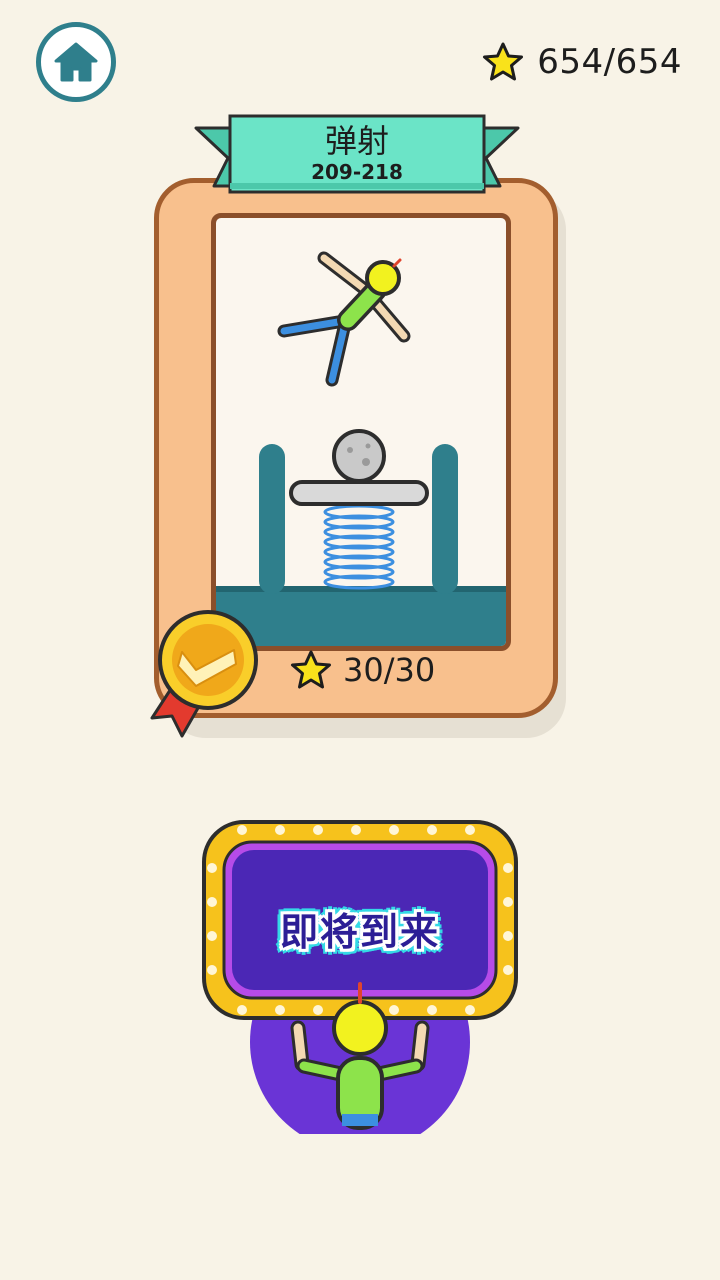 Image resolution: width=720 pixels, height=1280 pixels. I want to click on level-preview, so click(361, 432).